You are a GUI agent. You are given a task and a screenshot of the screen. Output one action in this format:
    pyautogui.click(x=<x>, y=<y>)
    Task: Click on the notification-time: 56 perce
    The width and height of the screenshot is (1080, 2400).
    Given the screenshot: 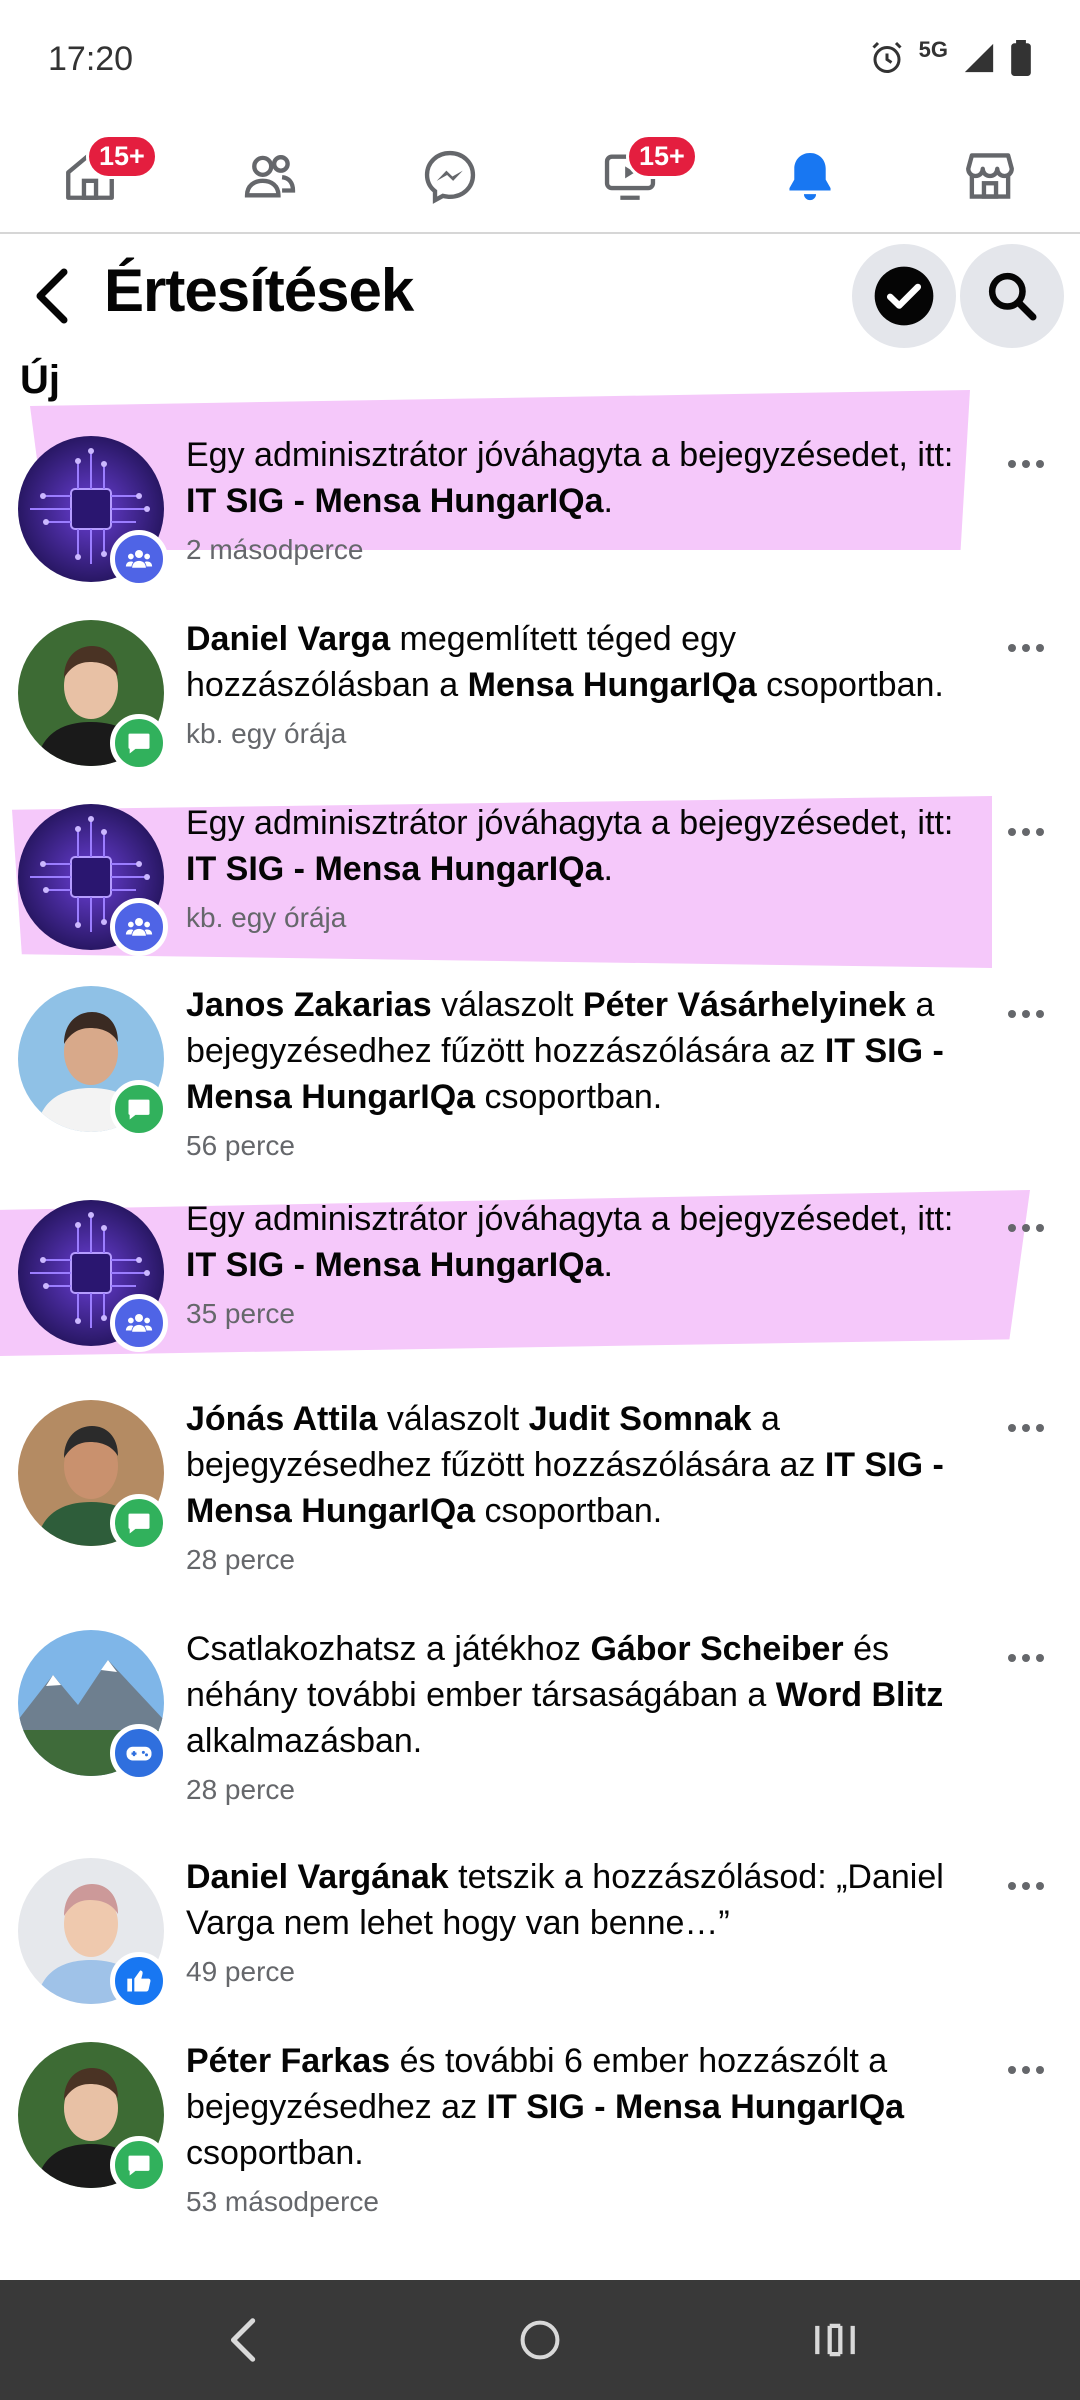 What is the action you would take?
    pyautogui.click(x=240, y=1145)
    